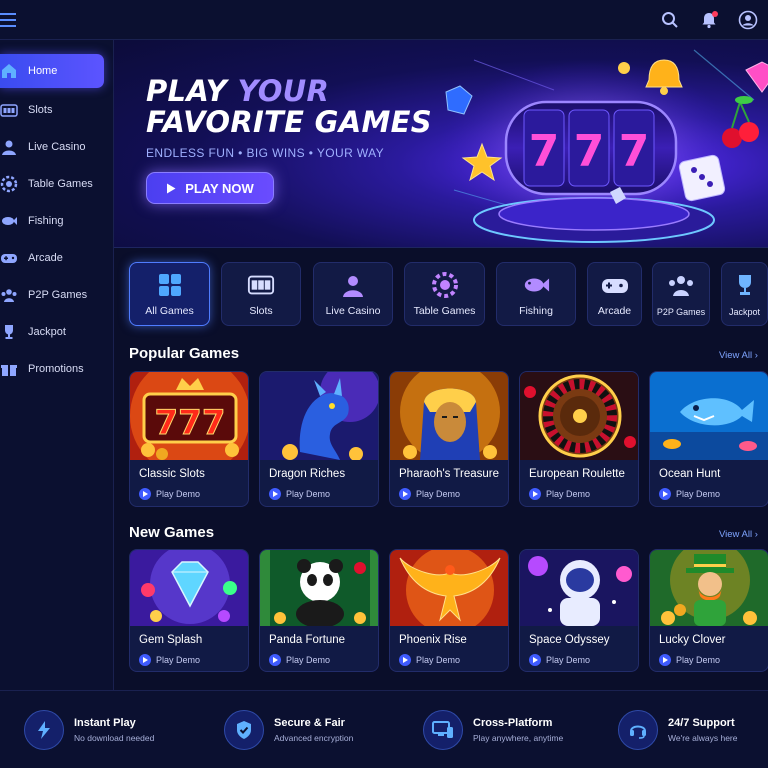 This screenshot has height=768, width=768. Describe the element at coordinates (449, 439) in the screenshot. I see `game-card-pharaohs-treasure: Pharaoh's Treasure Play Demo` at that location.